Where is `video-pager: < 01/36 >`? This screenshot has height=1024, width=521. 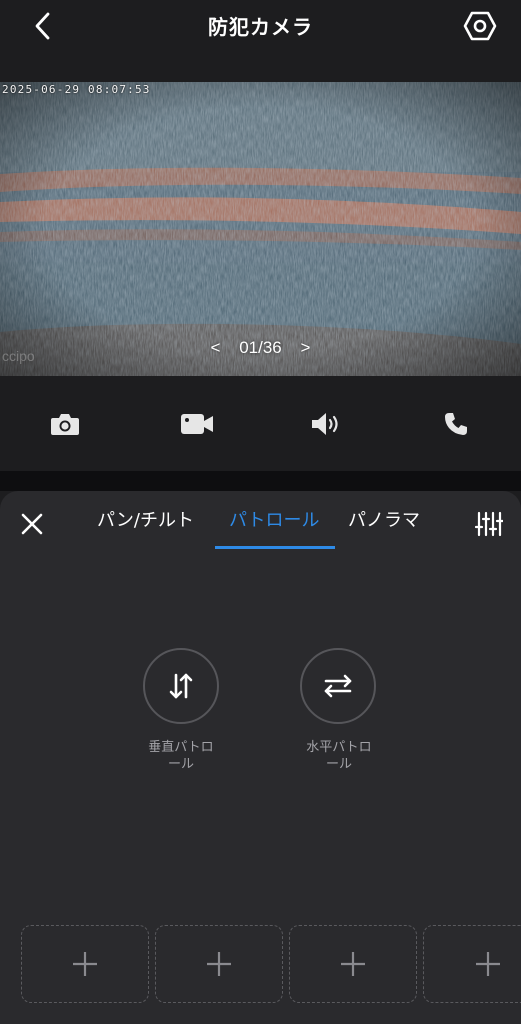 video-pager: < 01/36 > is located at coordinates (260, 348).